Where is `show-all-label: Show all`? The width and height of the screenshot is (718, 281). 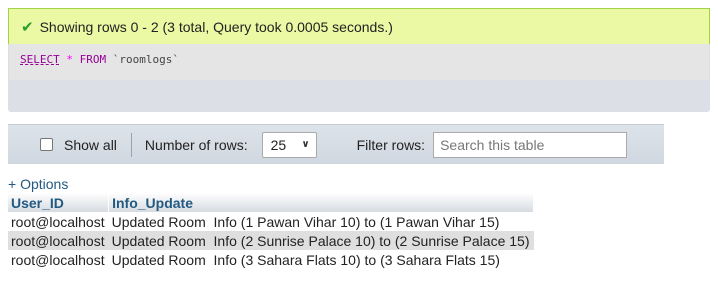 show-all-label: Show all is located at coordinates (90, 145).